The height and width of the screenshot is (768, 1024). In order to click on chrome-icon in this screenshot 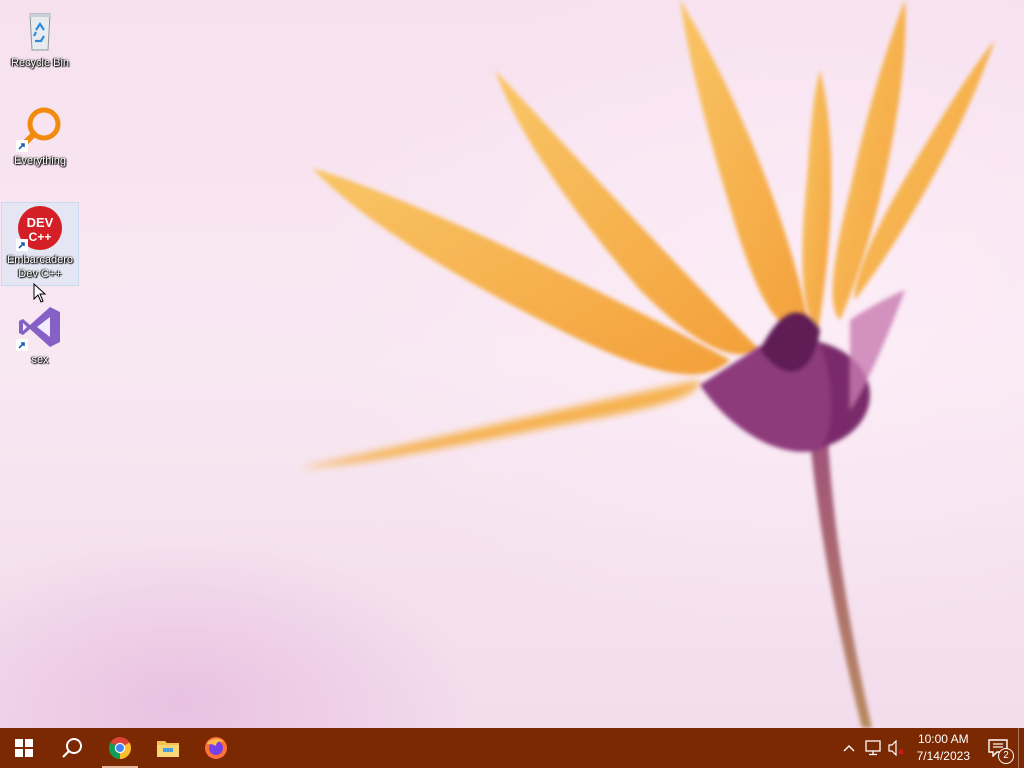, I will do `click(120, 748)`.